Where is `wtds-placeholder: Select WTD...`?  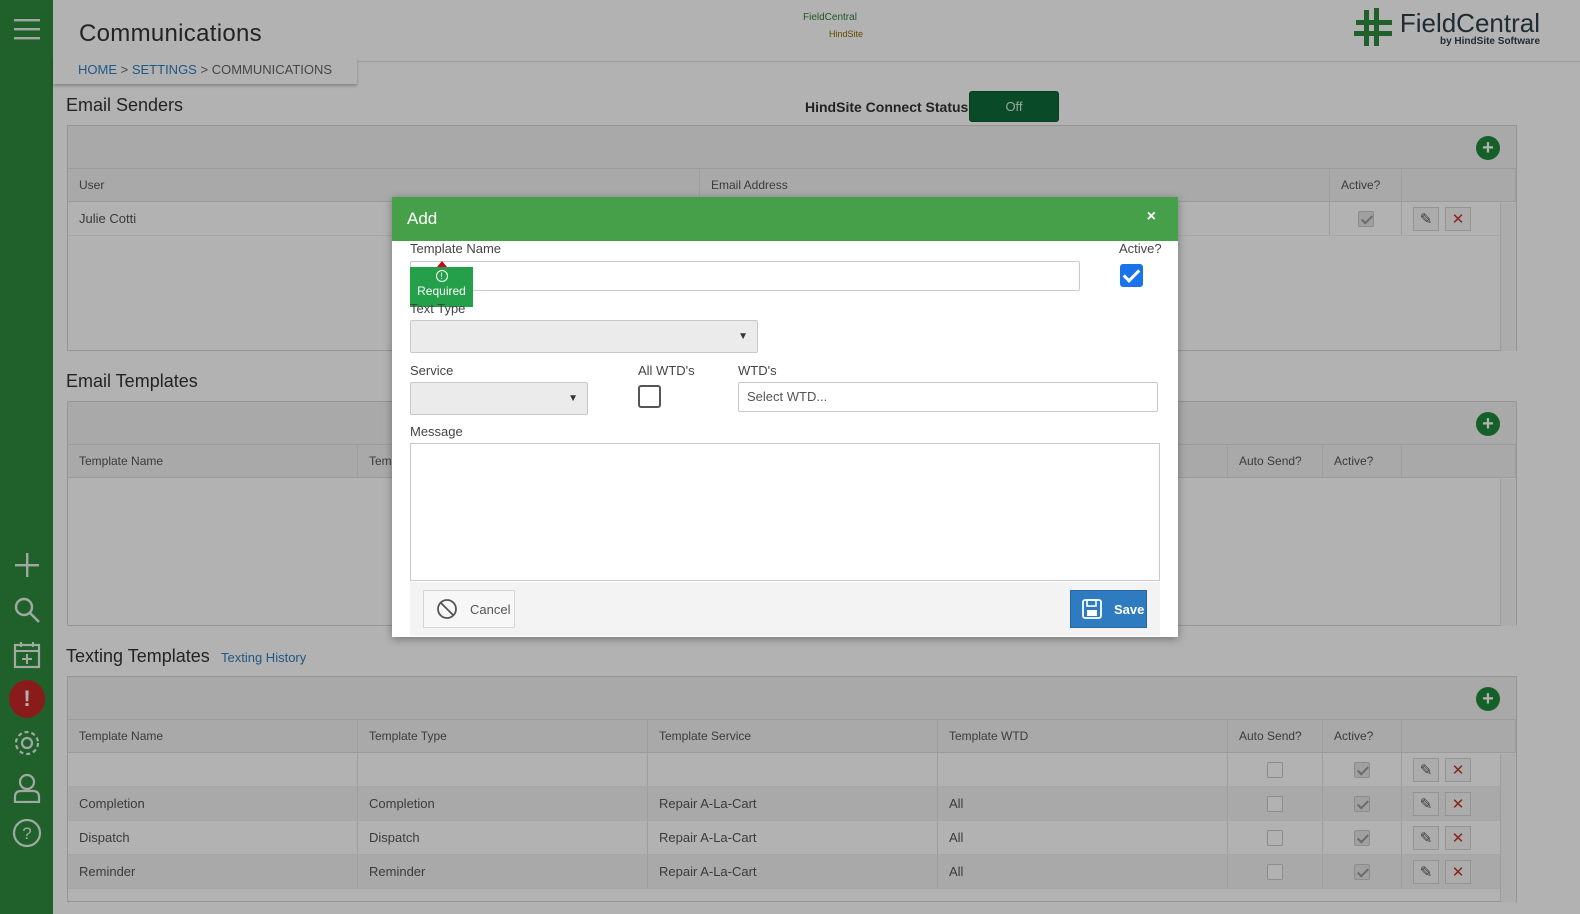 wtds-placeholder: Select WTD... is located at coordinates (787, 396).